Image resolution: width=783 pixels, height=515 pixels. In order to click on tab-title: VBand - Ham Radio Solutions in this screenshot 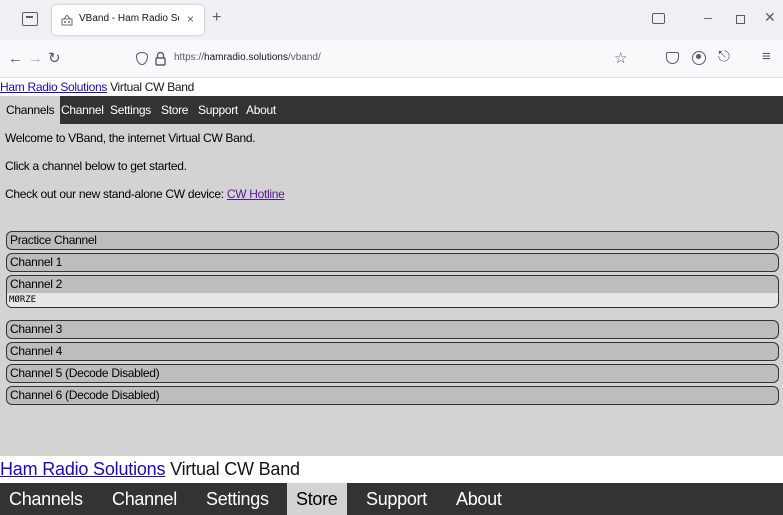, I will do `click(129, 18)`.